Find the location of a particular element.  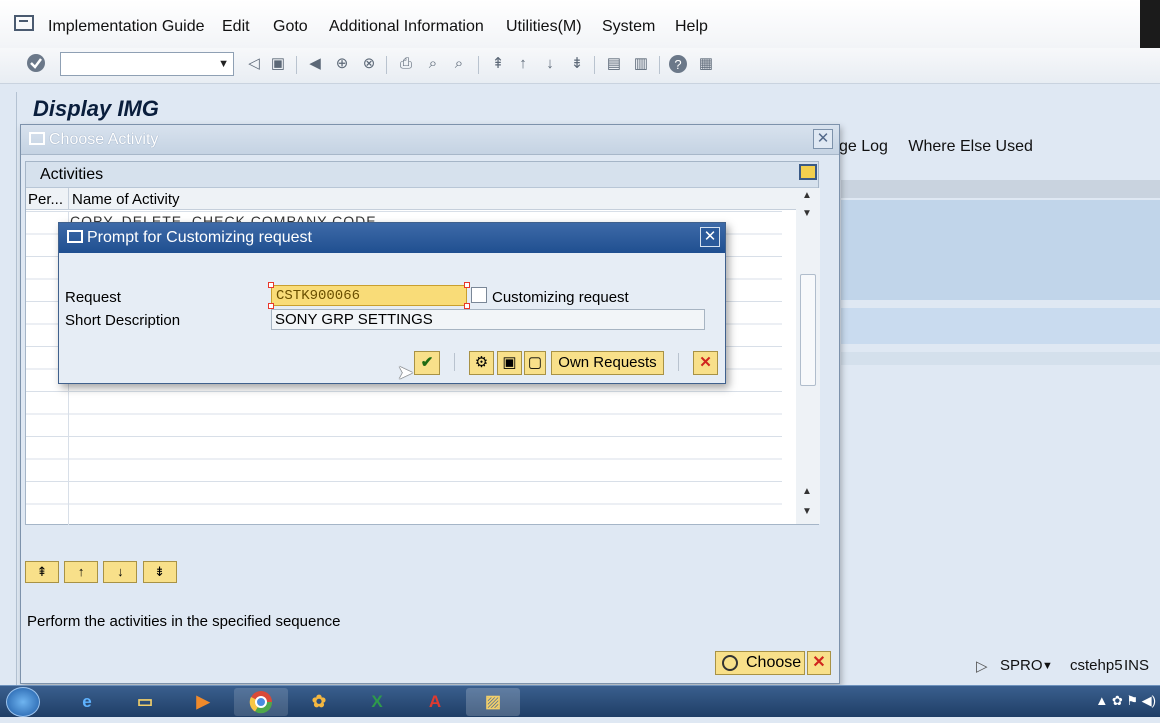

exit-icon: ⊕ is located at coordinates (342, 64).